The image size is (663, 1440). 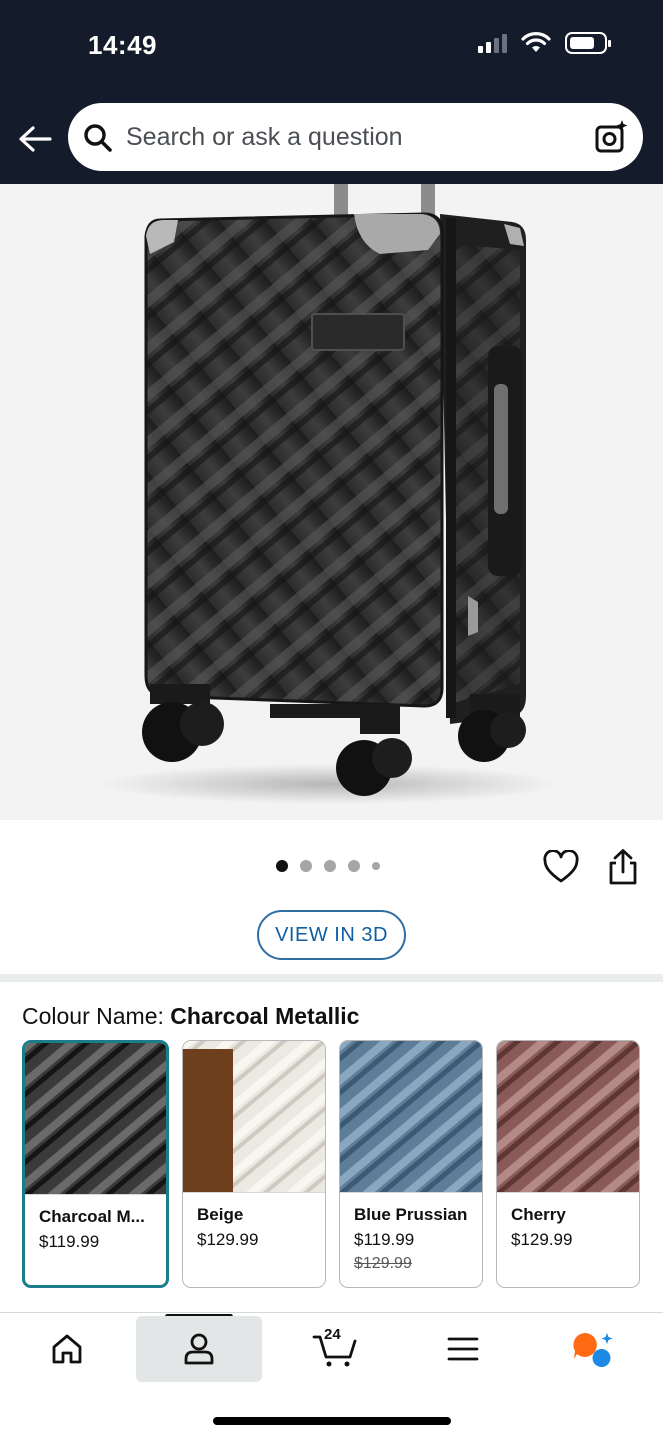 I want to click on heart-icon, so click(x=561, y=866).